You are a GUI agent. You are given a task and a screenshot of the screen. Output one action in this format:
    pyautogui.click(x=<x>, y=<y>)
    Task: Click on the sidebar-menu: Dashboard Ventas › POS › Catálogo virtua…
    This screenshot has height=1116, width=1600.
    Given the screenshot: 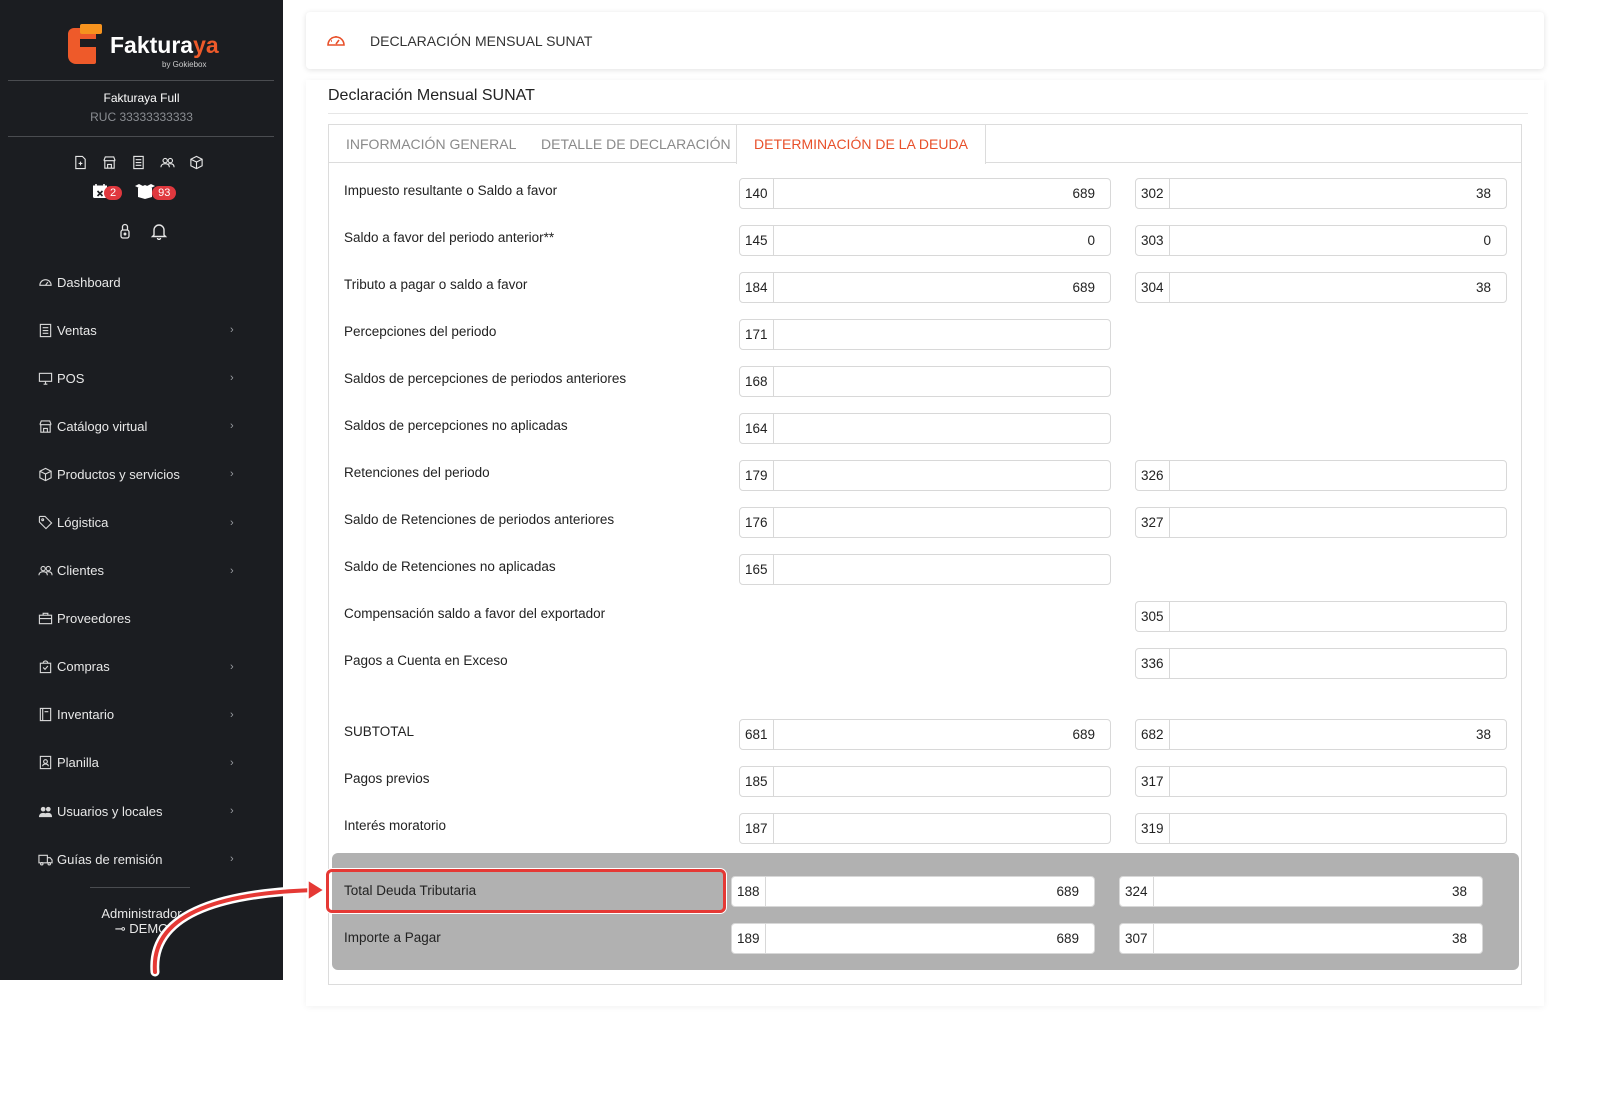 What is the action you would take?
    pyautogui.click(x=141, y=570)
    